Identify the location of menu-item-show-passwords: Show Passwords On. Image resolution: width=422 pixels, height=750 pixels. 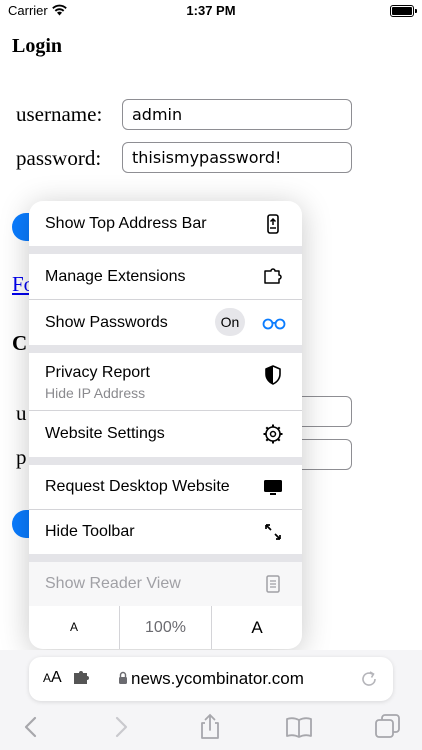
(165, 322).